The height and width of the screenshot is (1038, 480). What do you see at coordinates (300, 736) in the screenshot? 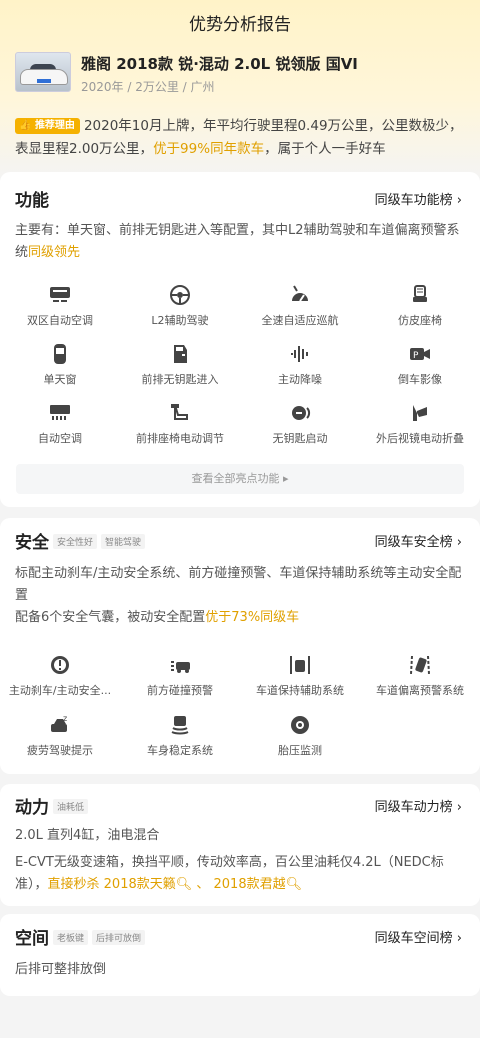
I see `feature-item: 胎压监测` at bounding box center [300, 736].